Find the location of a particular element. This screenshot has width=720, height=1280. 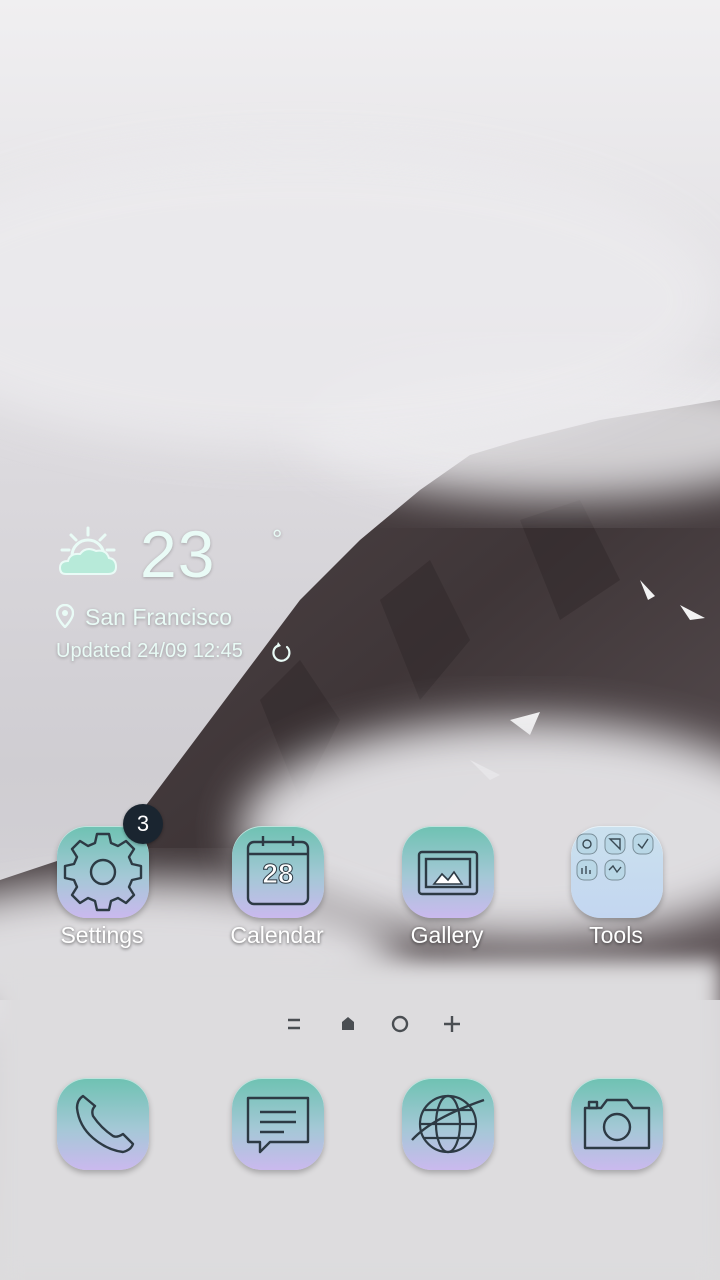

partly-cloudy-icon is located at coordinates (88, 550).